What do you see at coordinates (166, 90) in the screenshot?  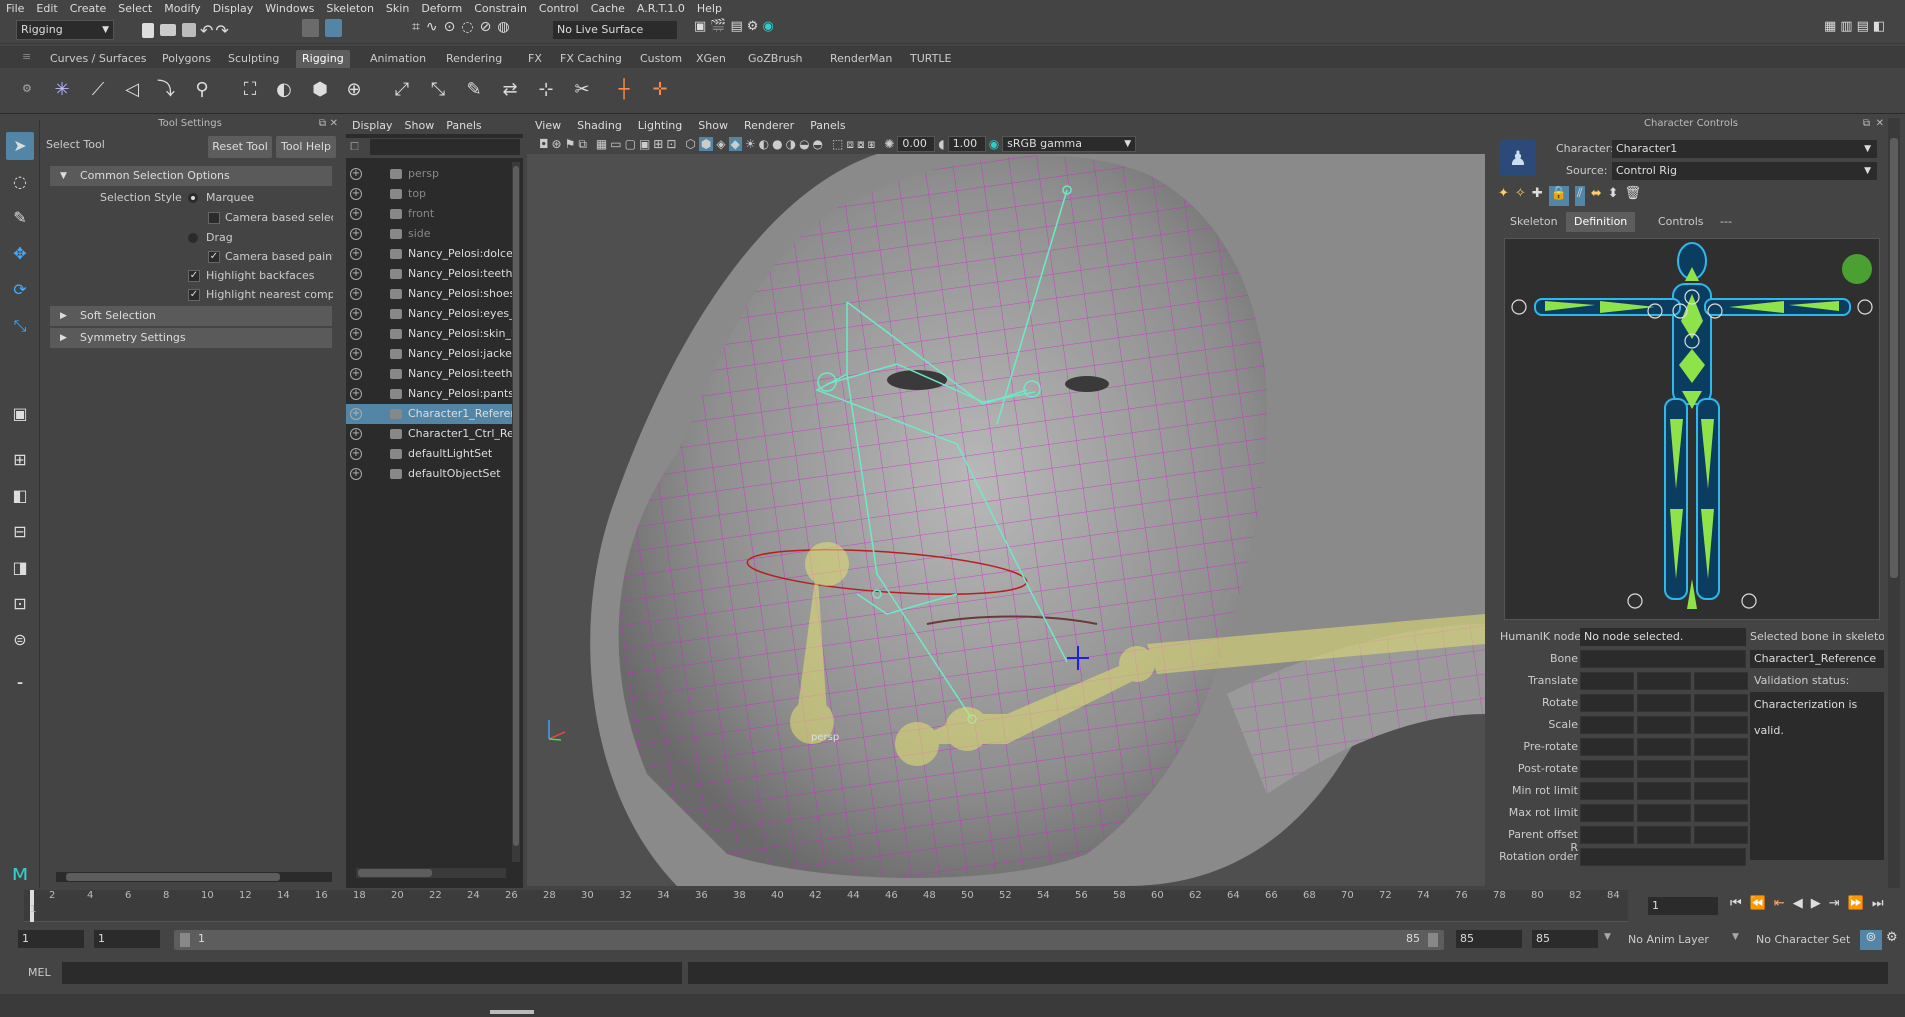 I see `ik-spline-icon: ⤵` at bounding box center [166, 90].